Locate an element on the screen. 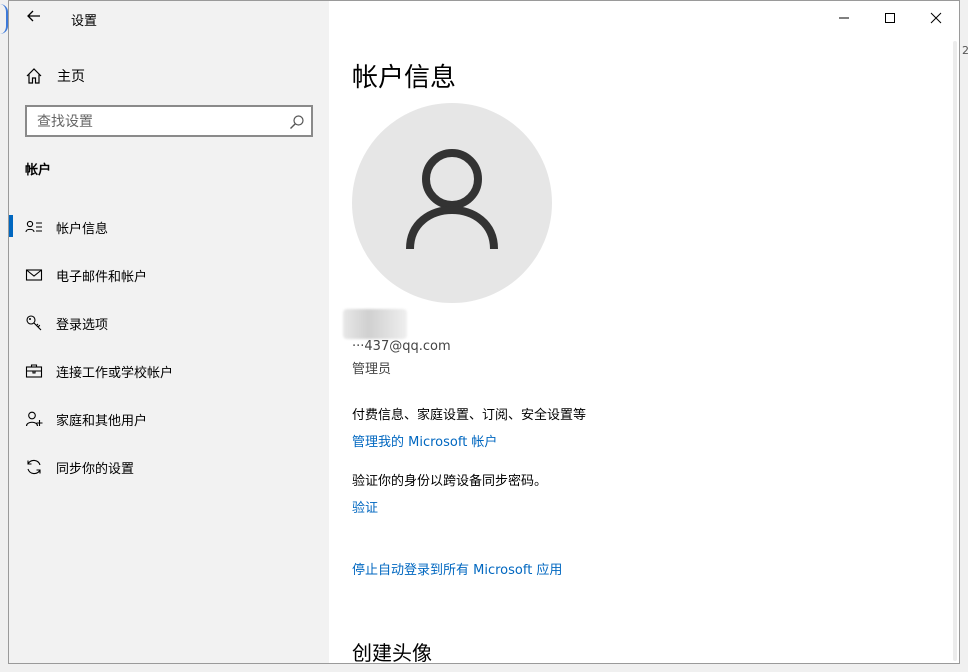  user-role: 管理员 is located at coordinates (372, 369).